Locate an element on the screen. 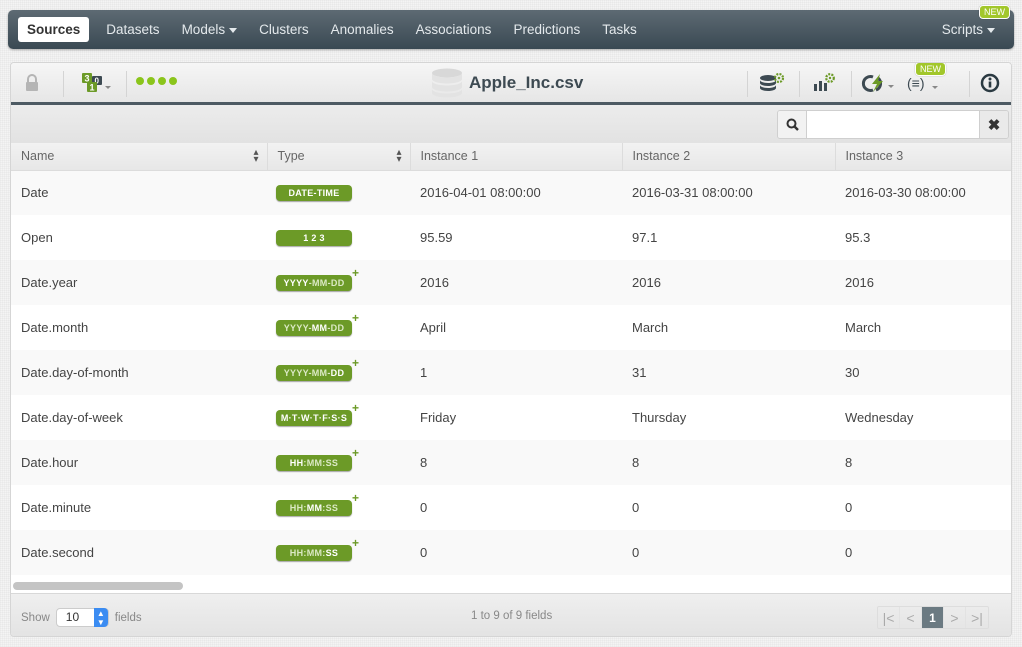  sort-icon: ▴ ▾ is located at coordinates (399, 156).